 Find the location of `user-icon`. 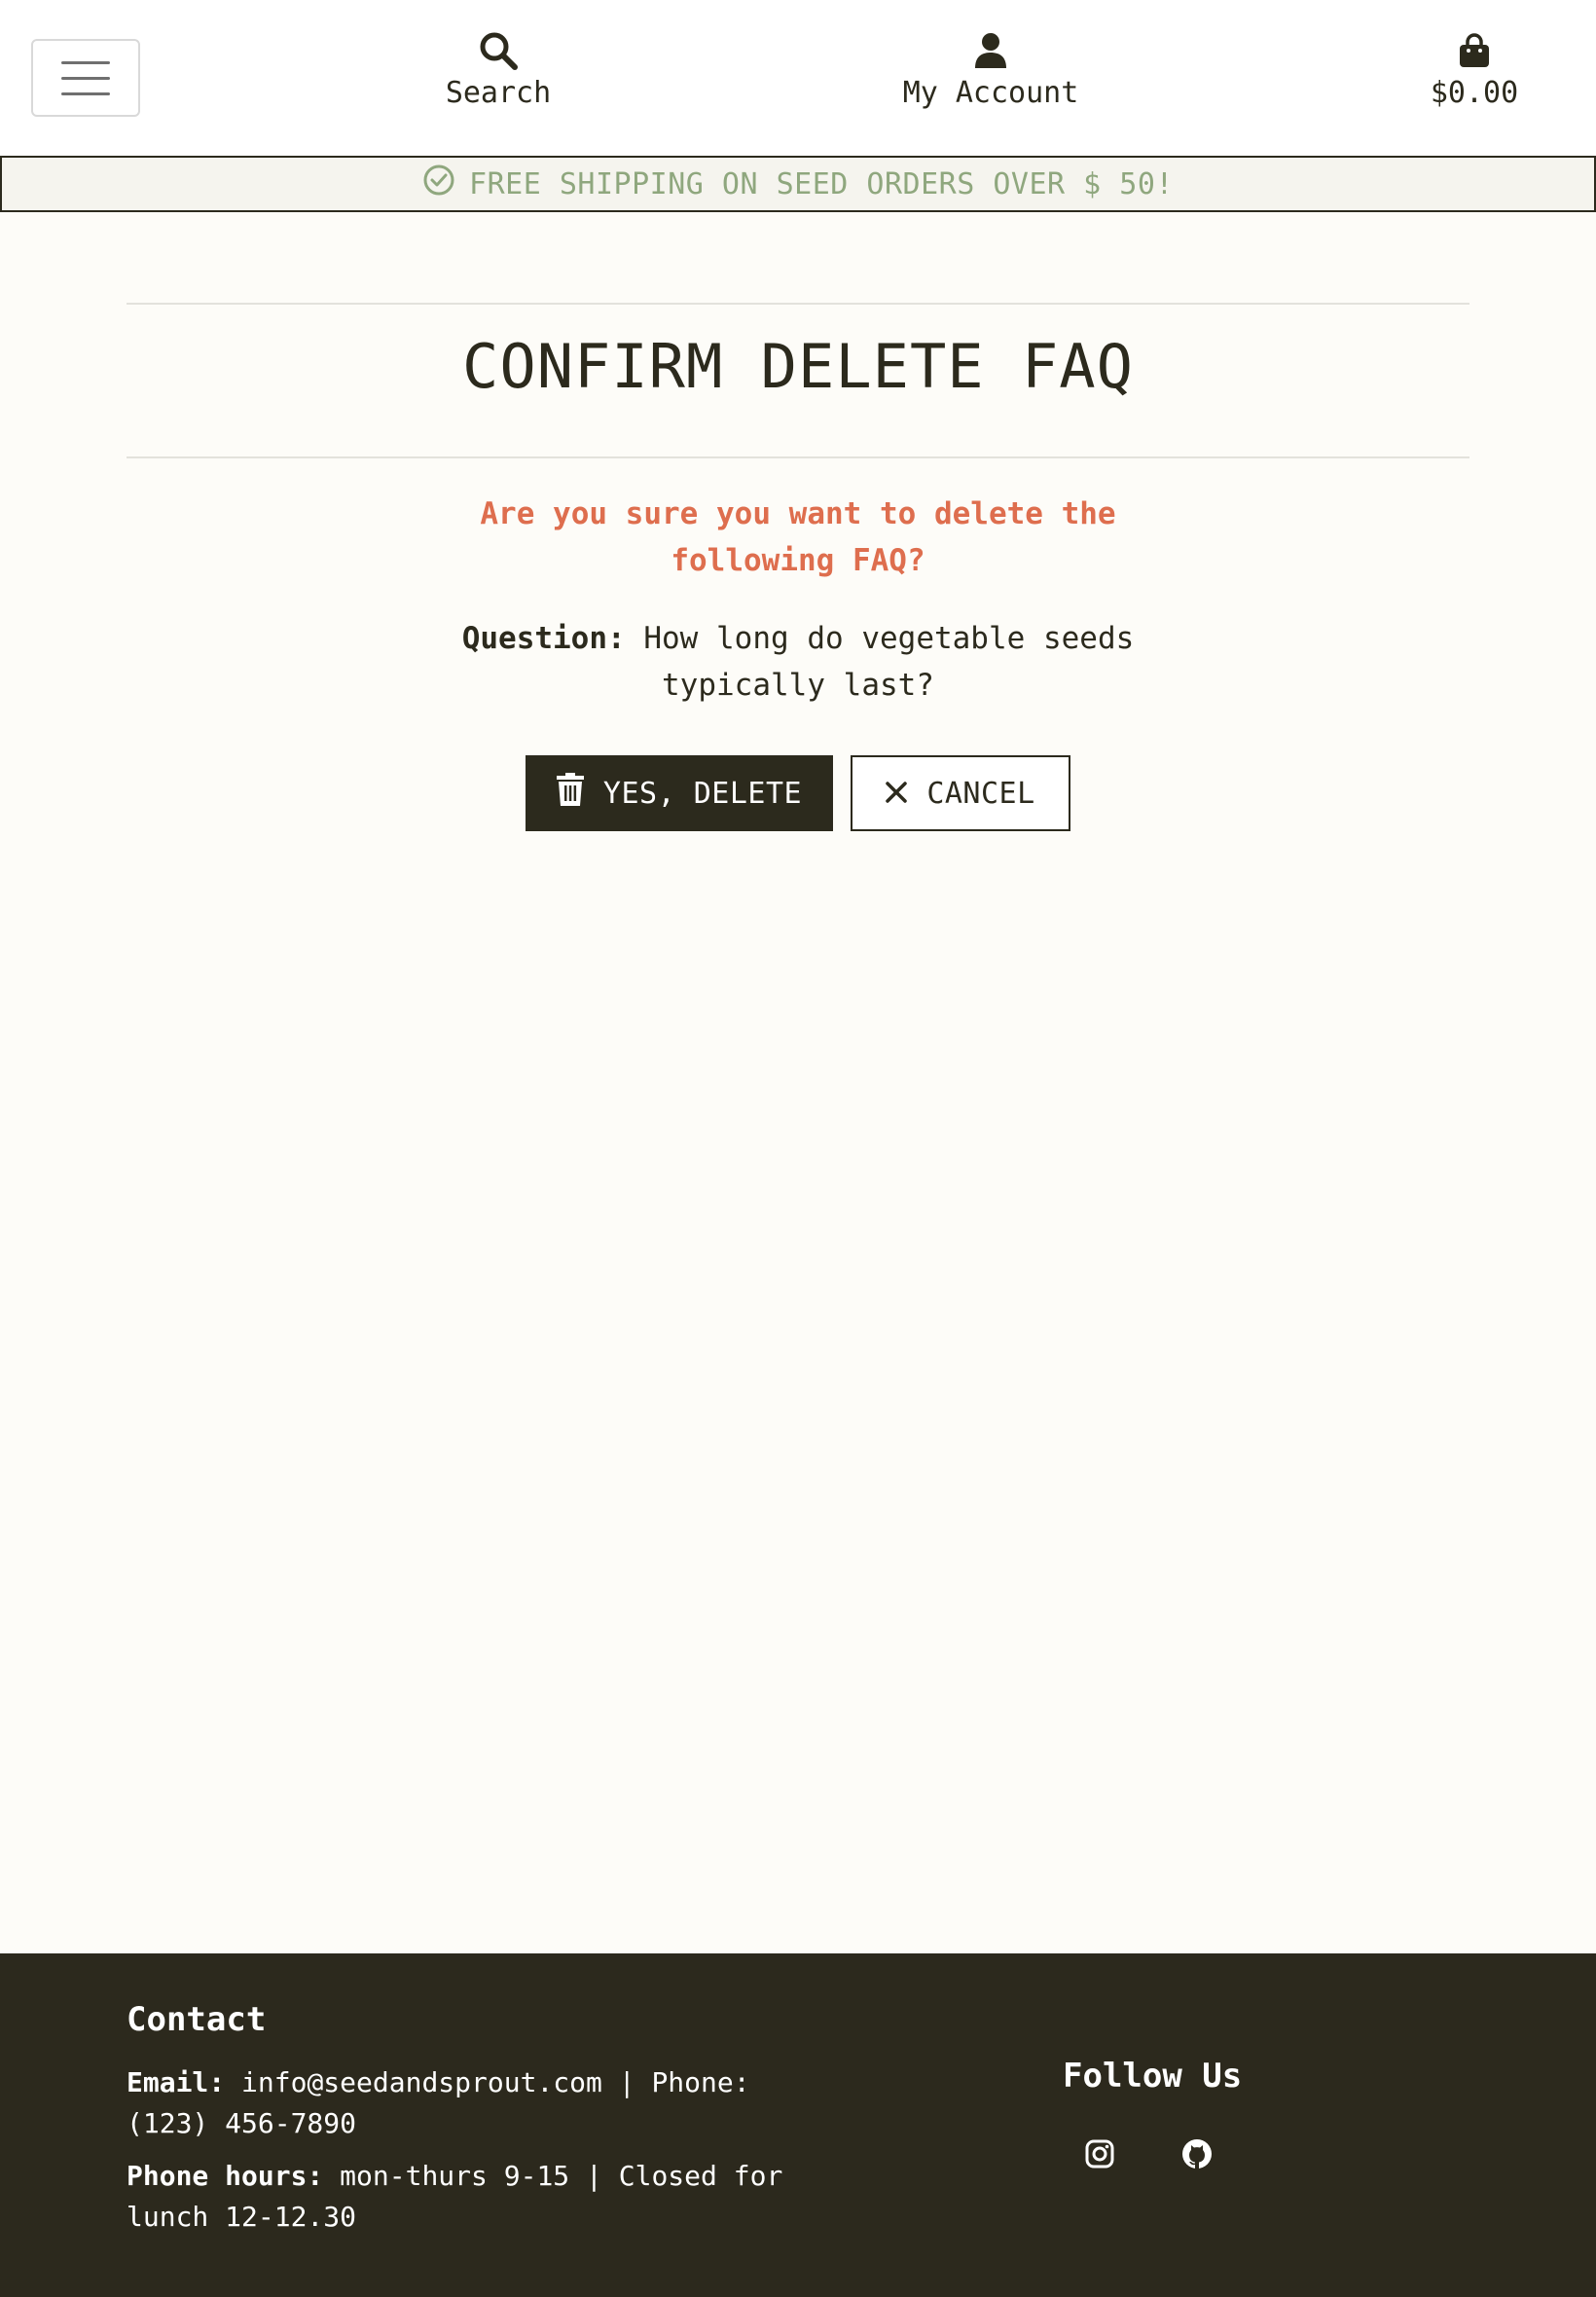

user-icon is located at coordinates (990, 50).